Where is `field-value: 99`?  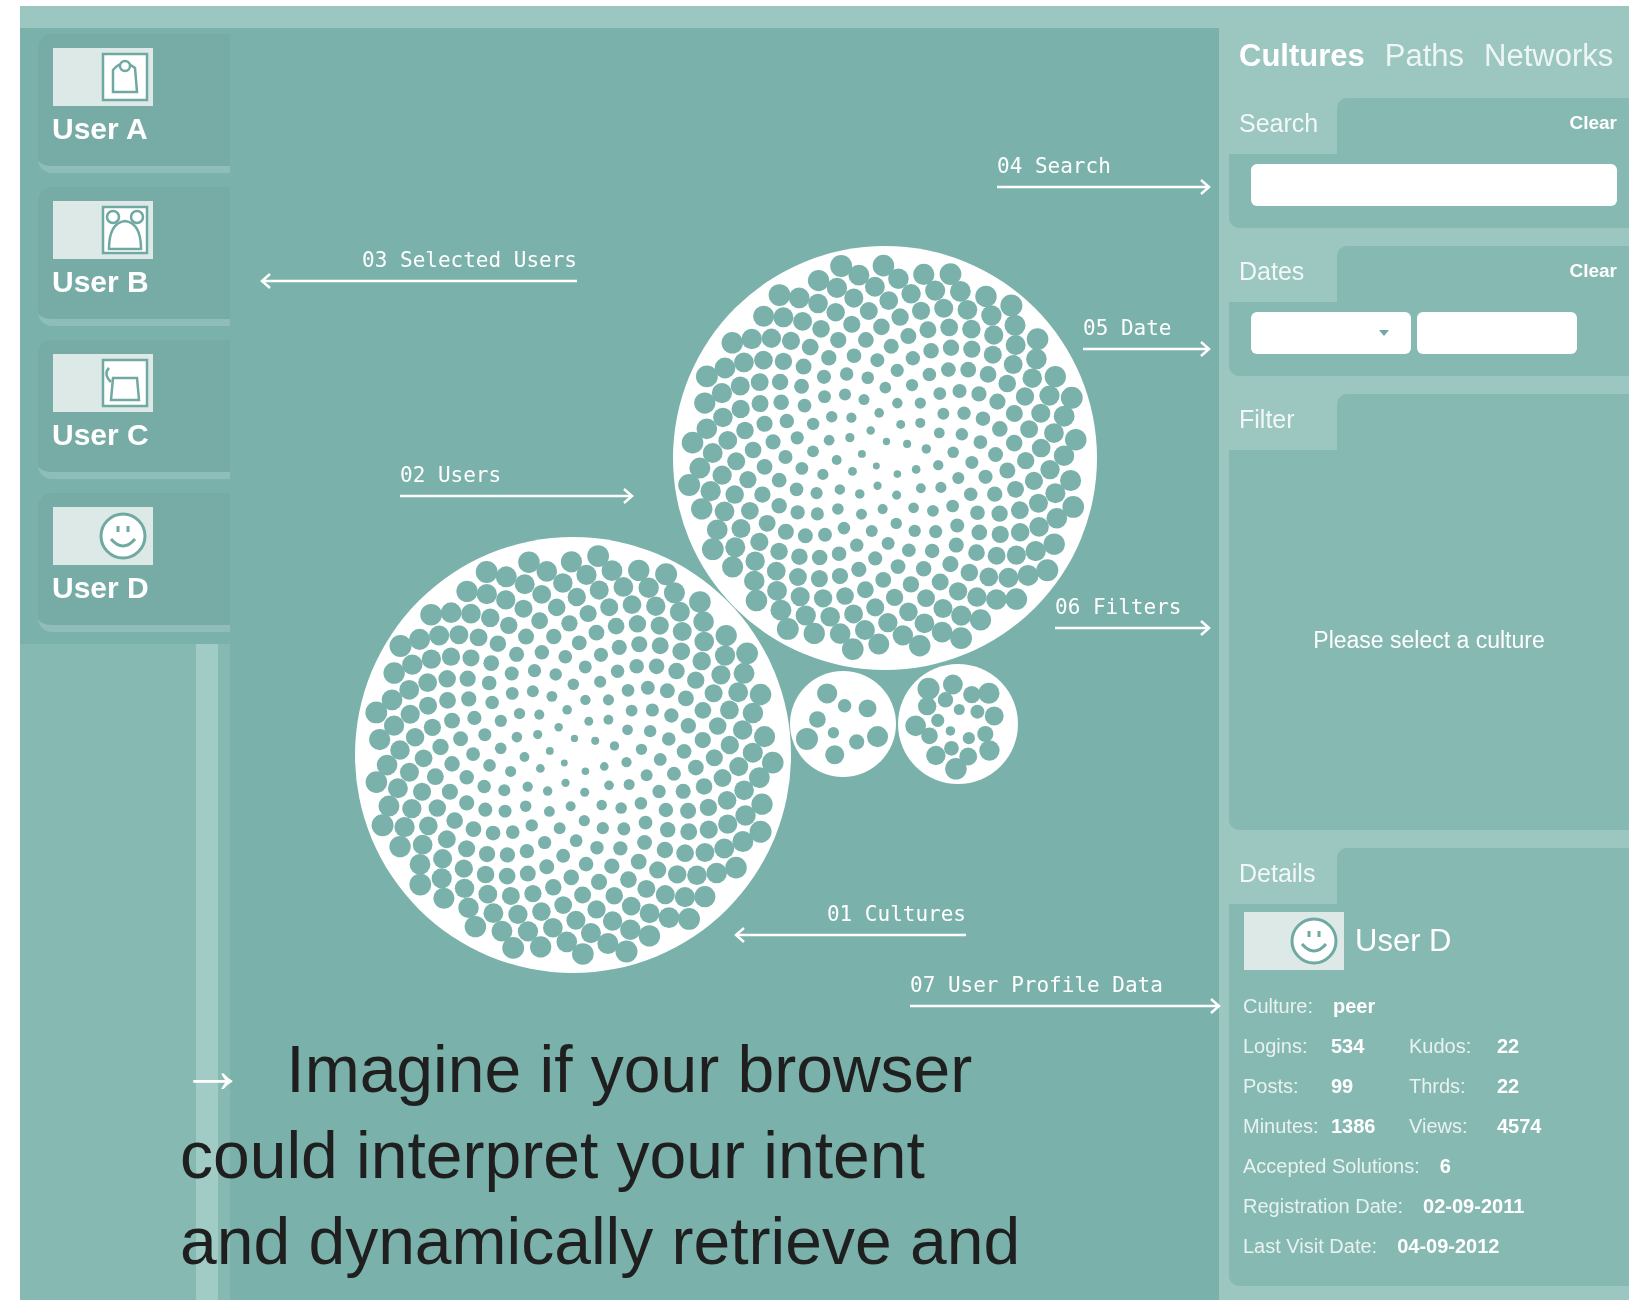
field-value: 99 is located at coordinates (1342, 1086).